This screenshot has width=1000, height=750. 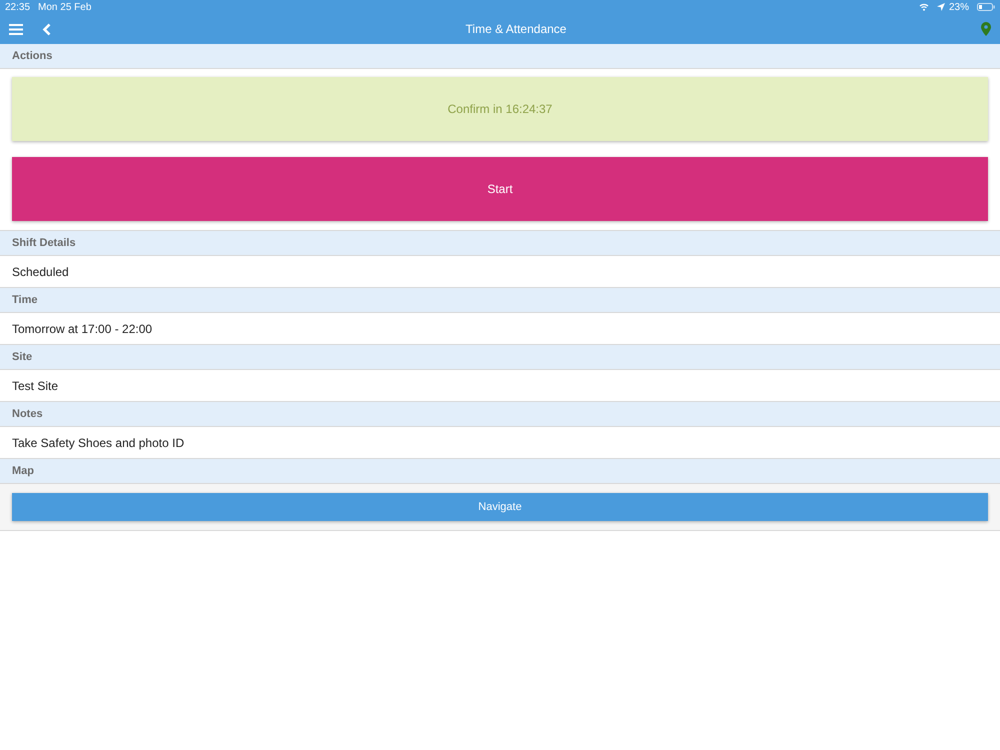 What do you see at coordinates (986, 29) in the screenshot?
I see `map-pin-icon` at bounding box center [986, 29].